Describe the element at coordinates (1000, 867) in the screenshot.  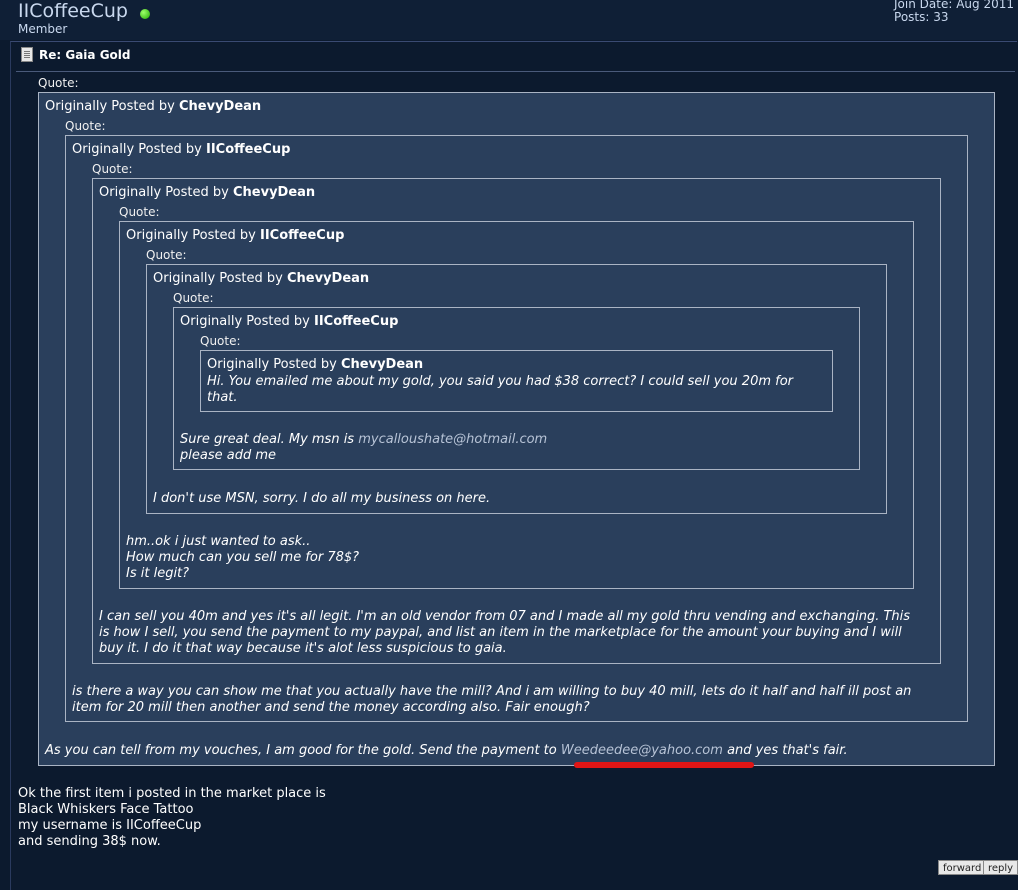
I see `reply-button: reply` at that location.